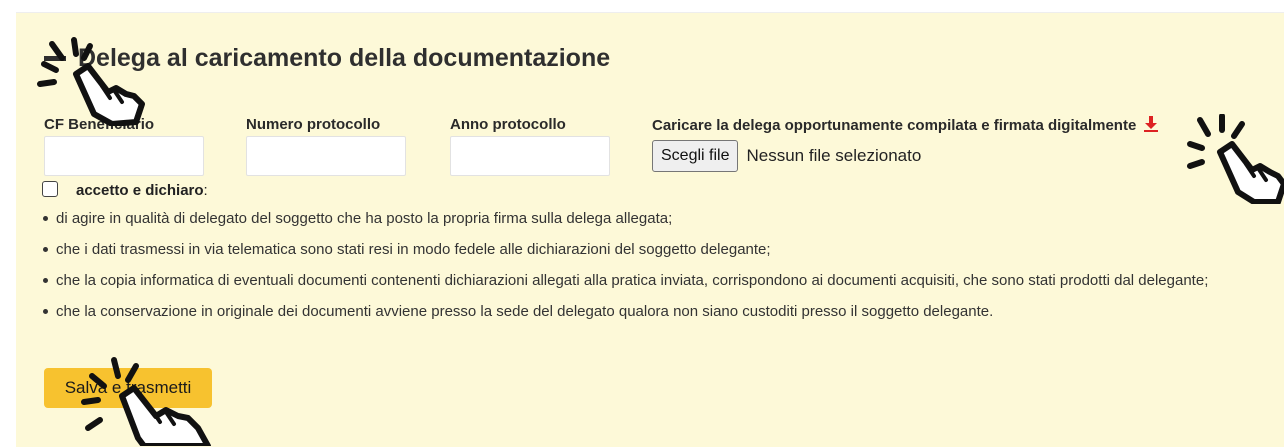  I want to click on download-icon, so click(1151, 124).